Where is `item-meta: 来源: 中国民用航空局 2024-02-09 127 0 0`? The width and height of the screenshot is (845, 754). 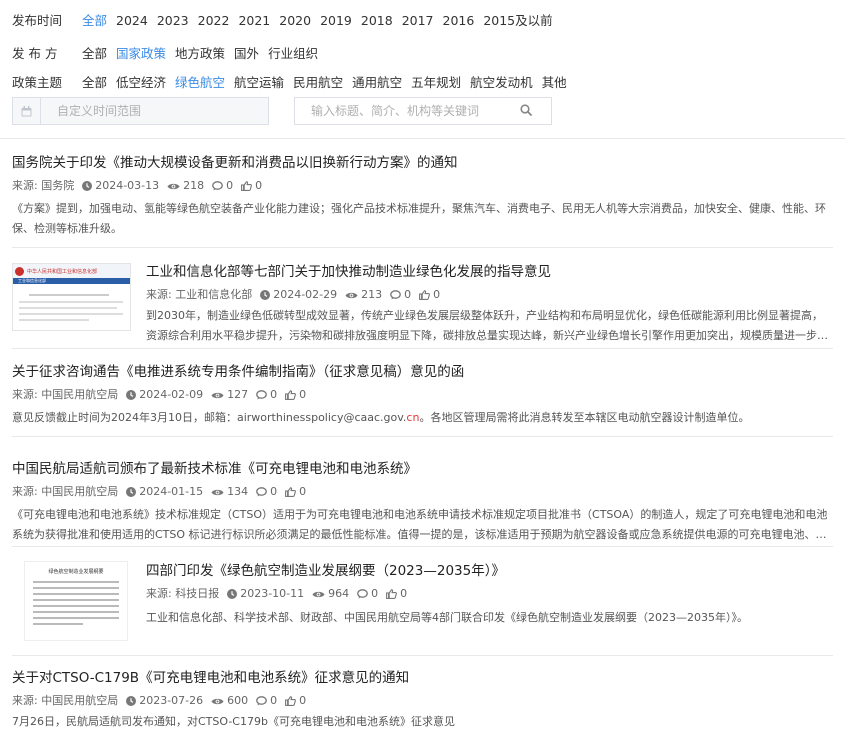
item-meta: 来源: 中国民用航空局 2024-02-09 127 0 0 is located at coordinates (422, 395).